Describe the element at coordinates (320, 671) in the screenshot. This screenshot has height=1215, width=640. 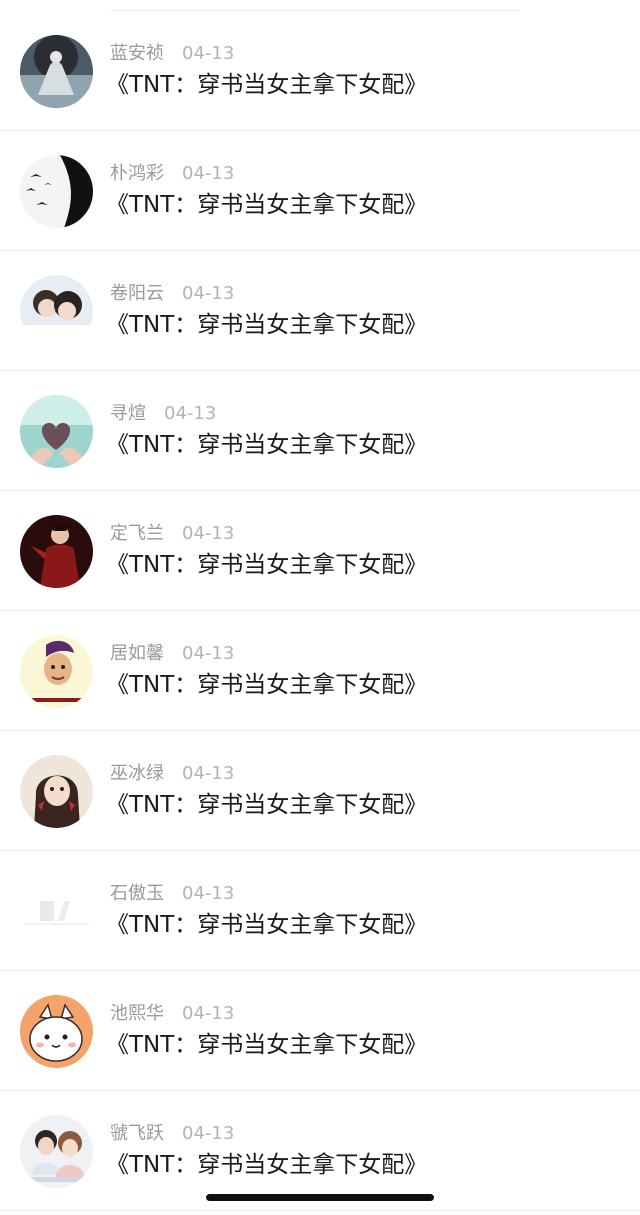
I see `list-item: 居如馨 04-13 《TNT：穿书当女主拿下女配》` at that location.